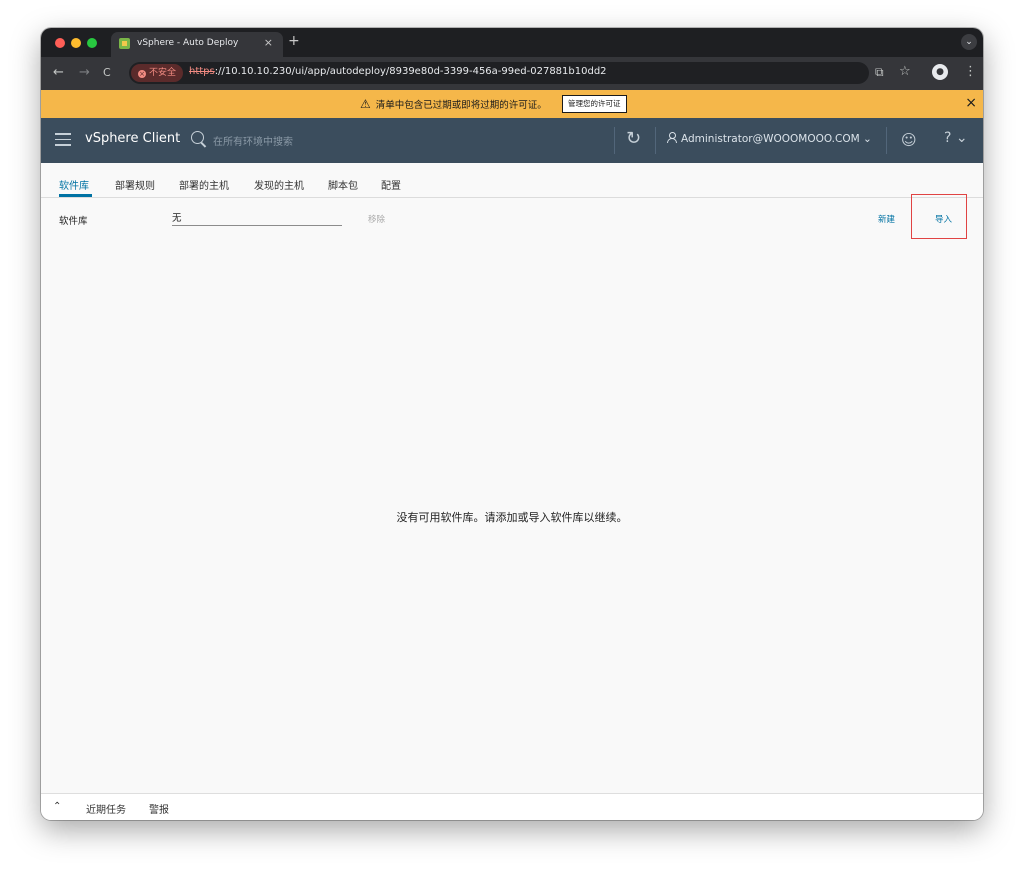  Describe the element at coordinates (365, 104) in the screenshot. I see `warning-triangle-icon: ⚠` at that location.